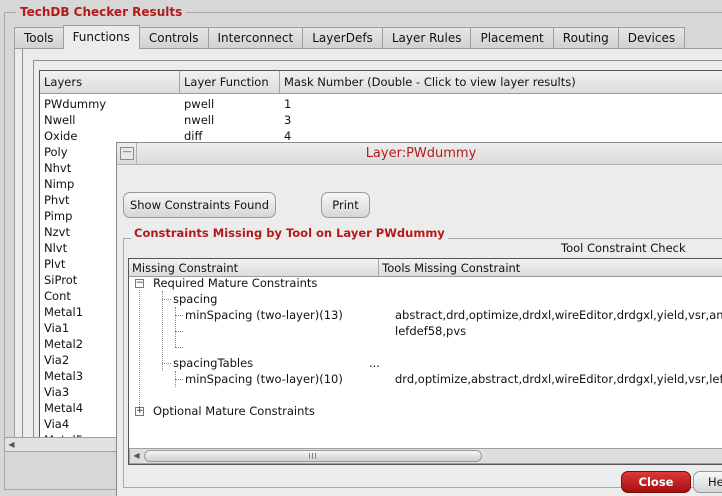  I want to click on mask-number-cell: 3, so click(288, 120).